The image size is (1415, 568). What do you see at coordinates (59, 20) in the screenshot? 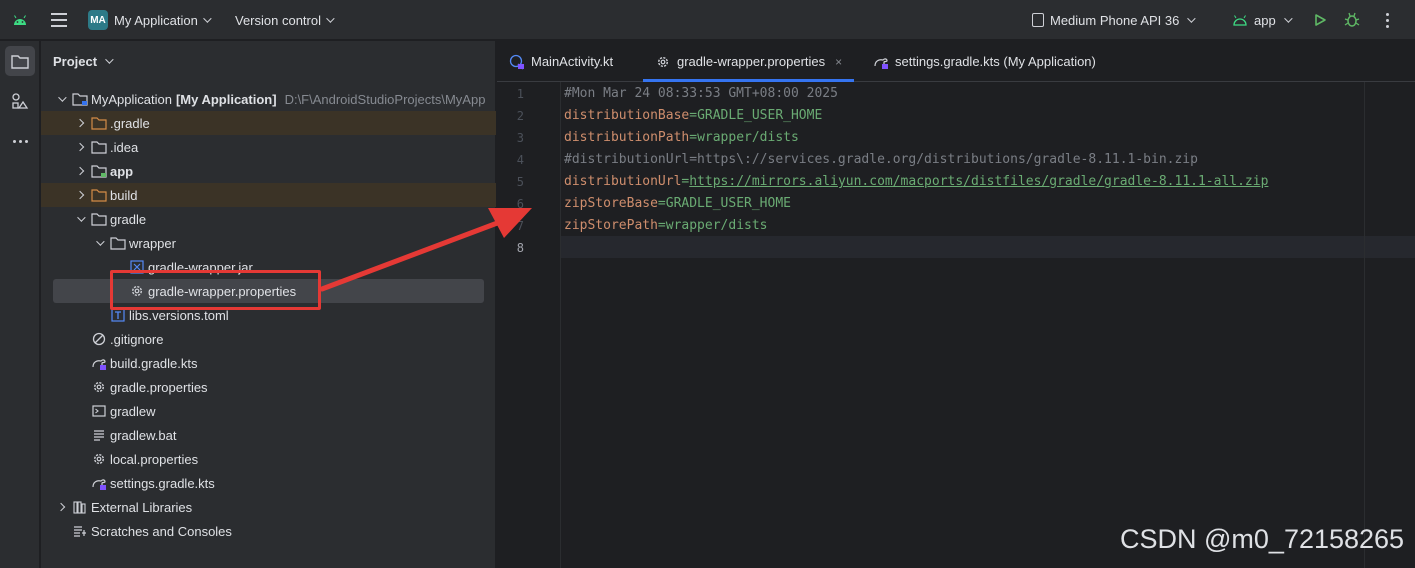
I see `main-menu-icon` at bounding box center [59, 20].